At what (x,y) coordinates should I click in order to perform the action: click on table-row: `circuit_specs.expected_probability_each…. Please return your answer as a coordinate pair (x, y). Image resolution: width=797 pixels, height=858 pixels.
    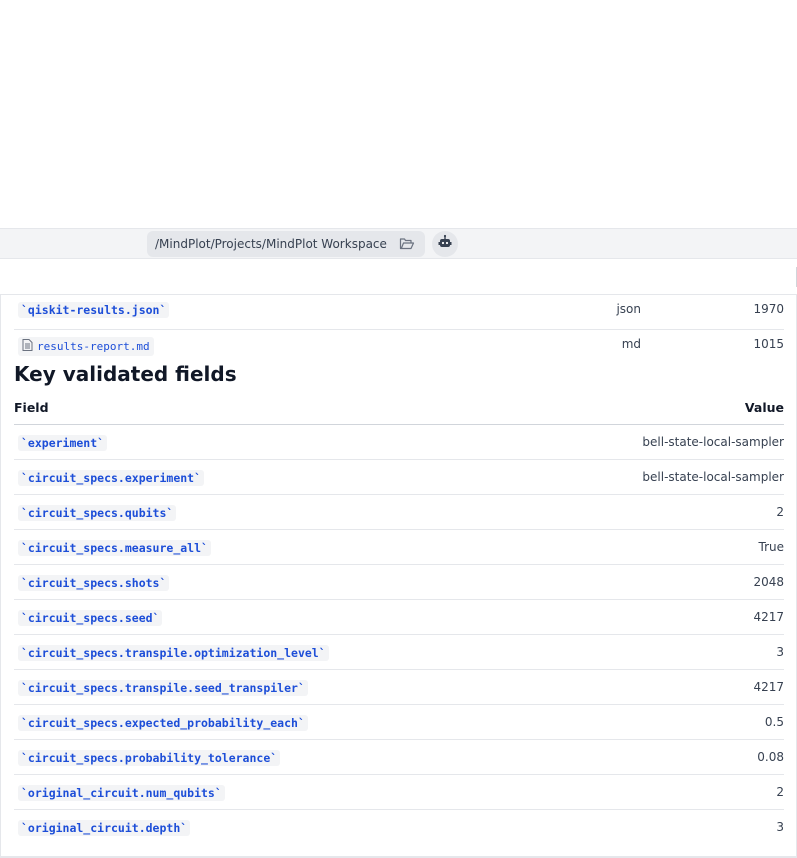
    Looking at the image, I should click on (399, 722).